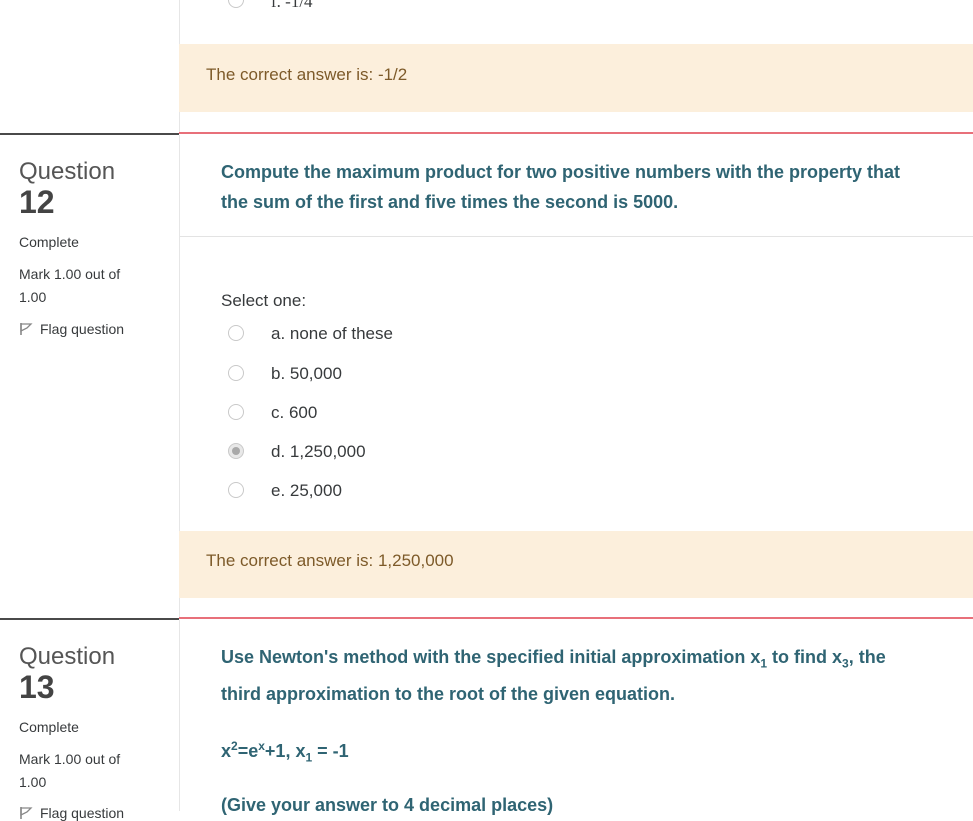  Describe the element at coordinates (330, 751) in the screenshot. I see `eq-part: = -1` at that location.